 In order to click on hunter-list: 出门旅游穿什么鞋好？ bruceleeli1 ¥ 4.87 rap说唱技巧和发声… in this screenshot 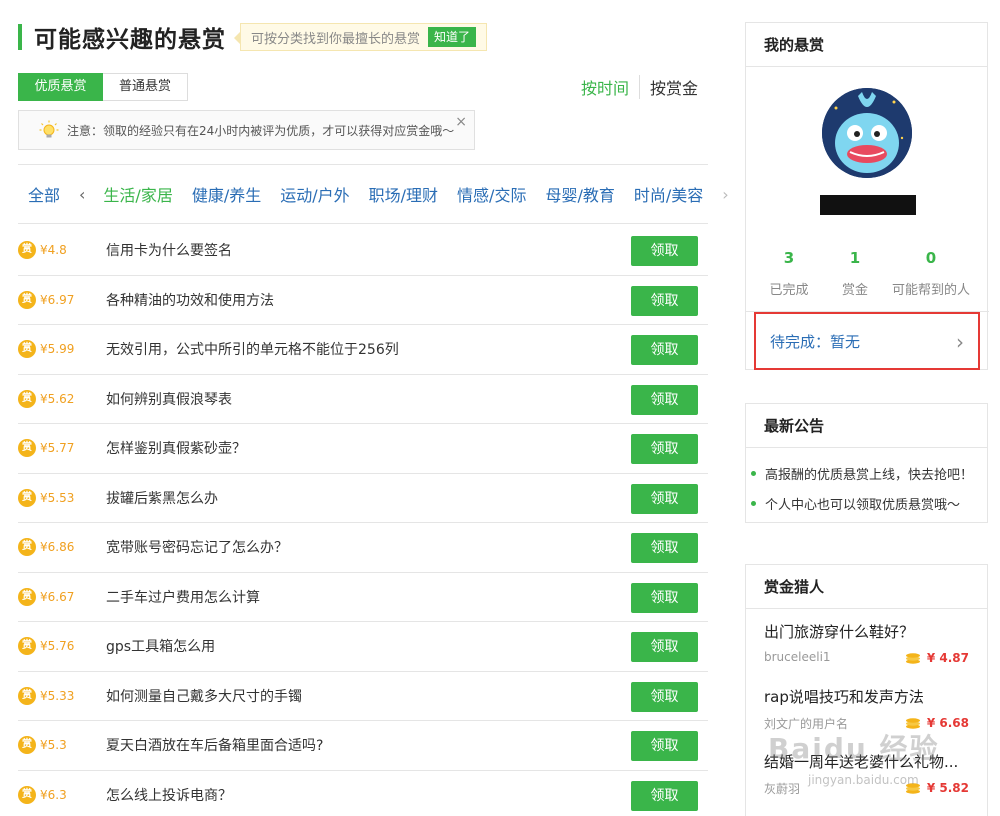, I will do `click(866, 706)`.